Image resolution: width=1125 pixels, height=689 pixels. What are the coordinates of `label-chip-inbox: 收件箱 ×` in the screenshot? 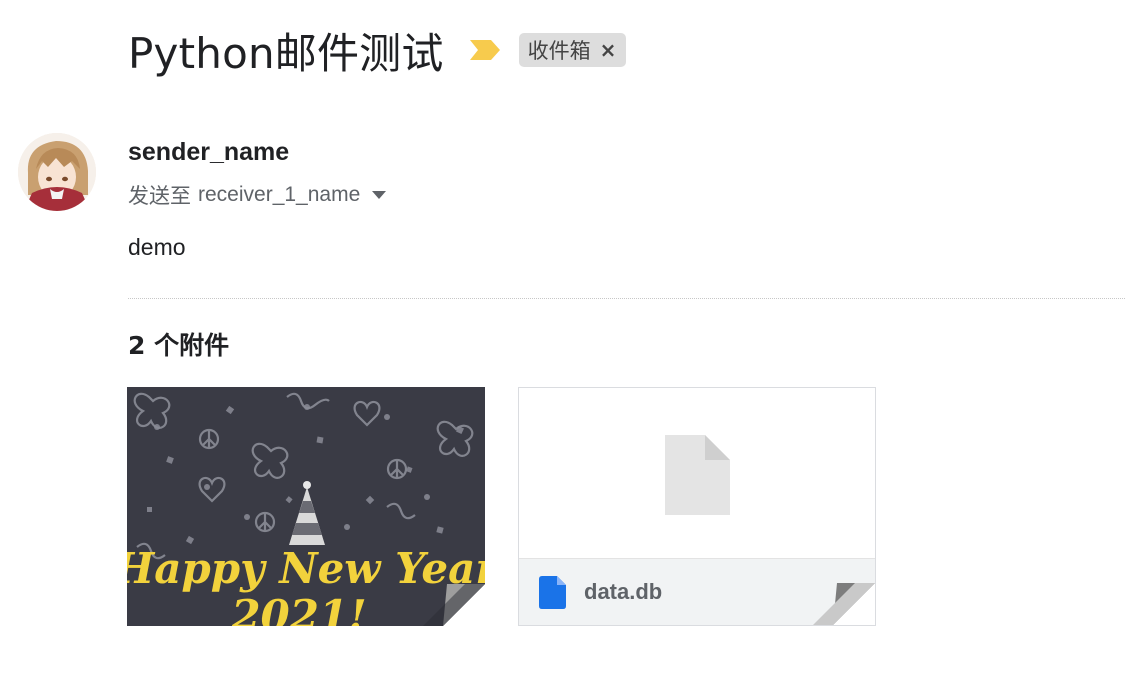 It's located at (572, 50).